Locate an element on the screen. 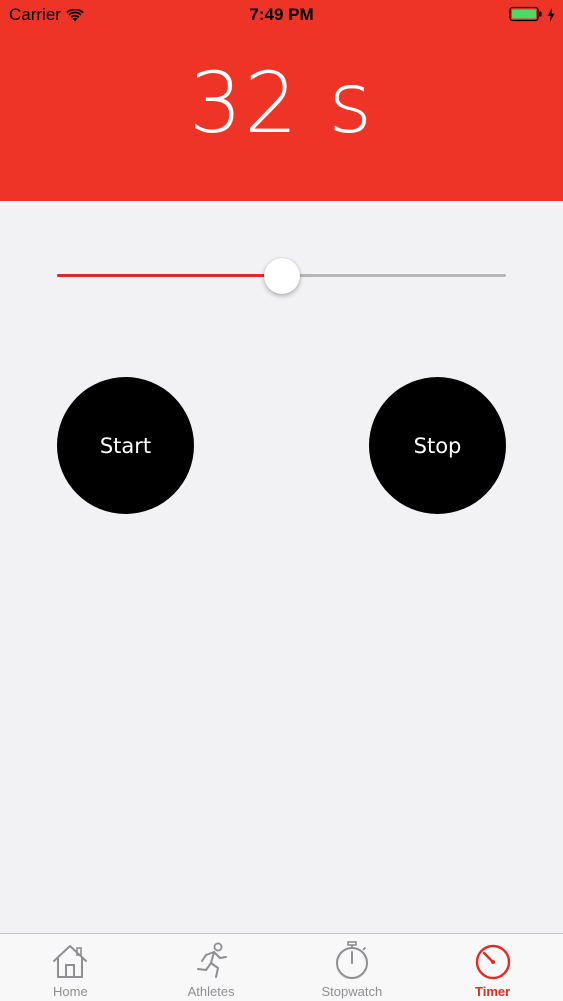 The width and height of the screenshot is (563, 1001). tab-home: Home is located at coordinates (70, 967).